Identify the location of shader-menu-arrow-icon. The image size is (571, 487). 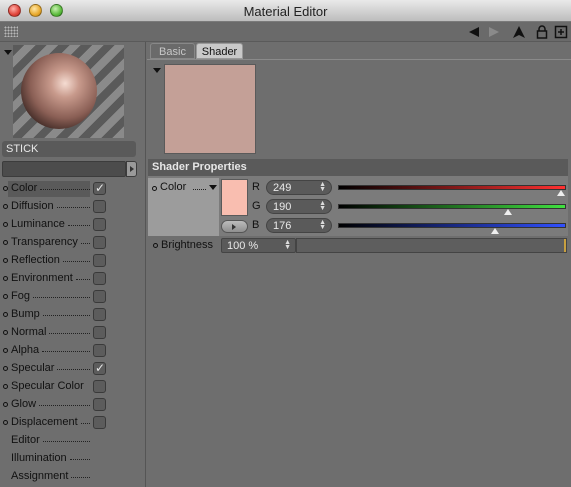
(157, 70).